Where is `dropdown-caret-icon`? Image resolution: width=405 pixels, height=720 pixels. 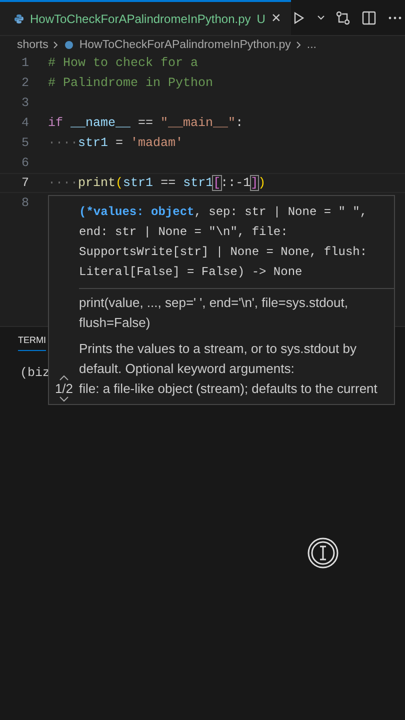 dropdown-caret-icon is located at coordinates (320, 17).